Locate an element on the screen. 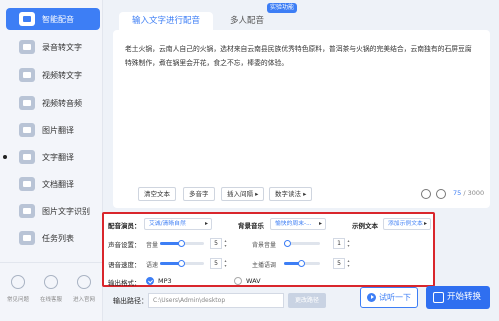 Image resolution: width=499 pixels, height=321 pixels. tab-multi-voice: 多人配音 is located at coordinates (247, 21).